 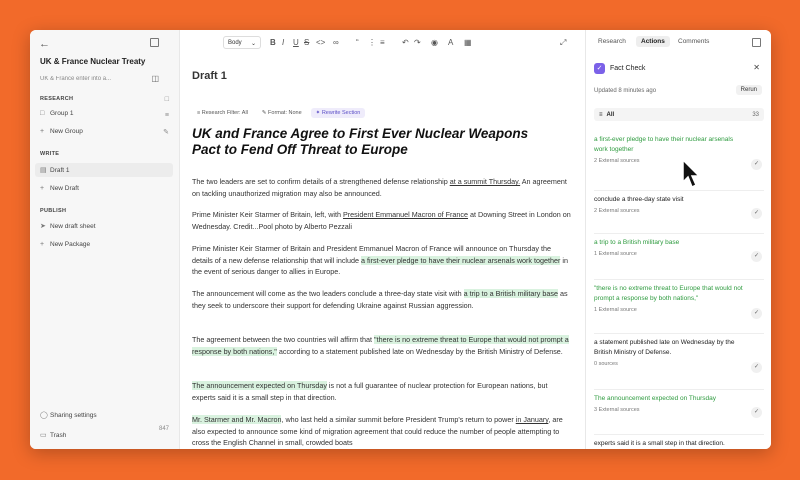 I want to click on link-icon: ∞, so click(x=336, y=42).